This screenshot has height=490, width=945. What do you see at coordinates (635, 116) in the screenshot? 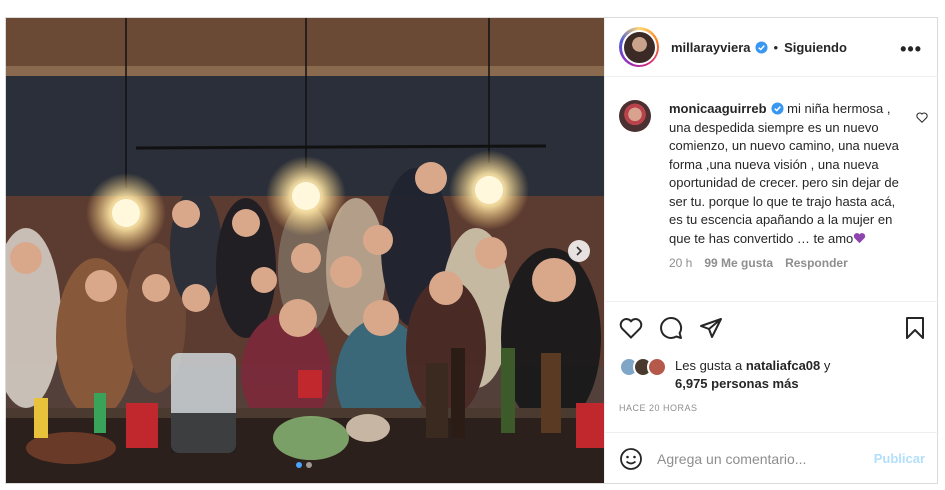
I see `commenter-avatar` at bounding box center [635, 116].